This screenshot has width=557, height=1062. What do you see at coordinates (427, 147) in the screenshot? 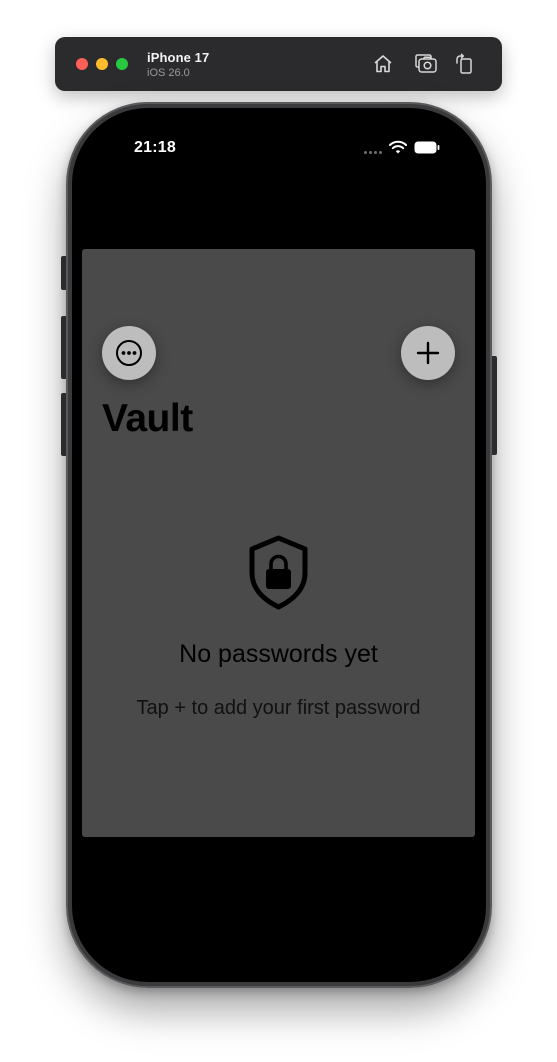
I see `battery-icon` at bounding box center [427, 147].